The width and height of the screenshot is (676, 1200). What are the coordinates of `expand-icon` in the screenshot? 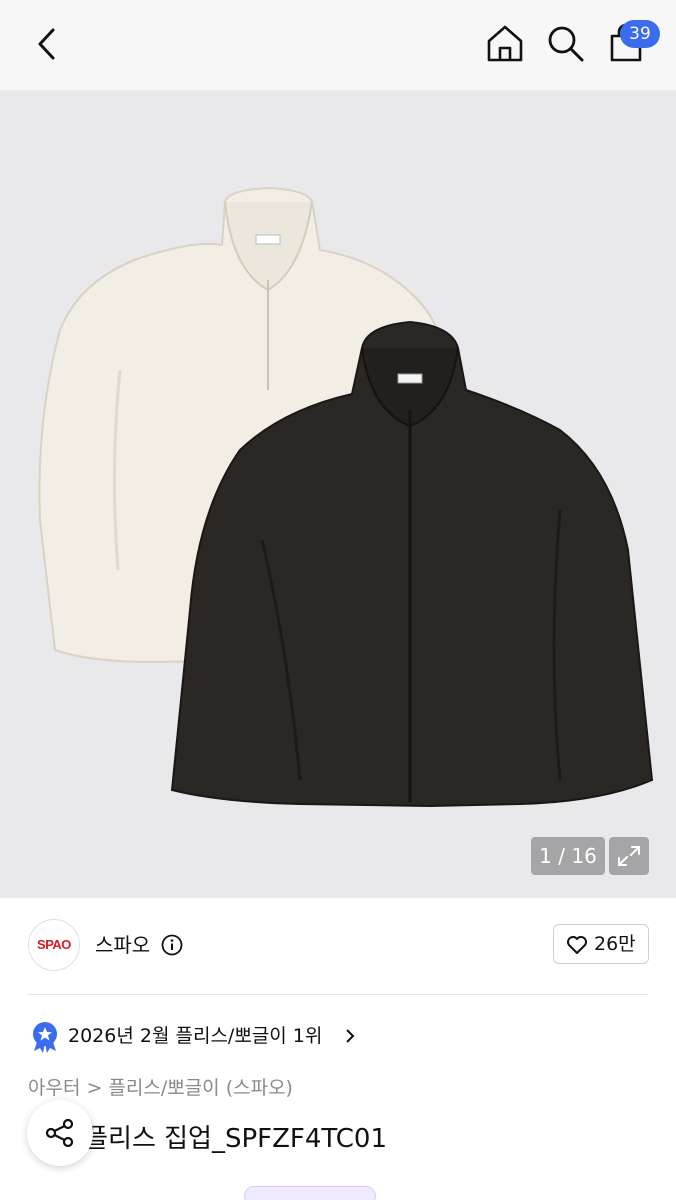 It's located at (629, 856).